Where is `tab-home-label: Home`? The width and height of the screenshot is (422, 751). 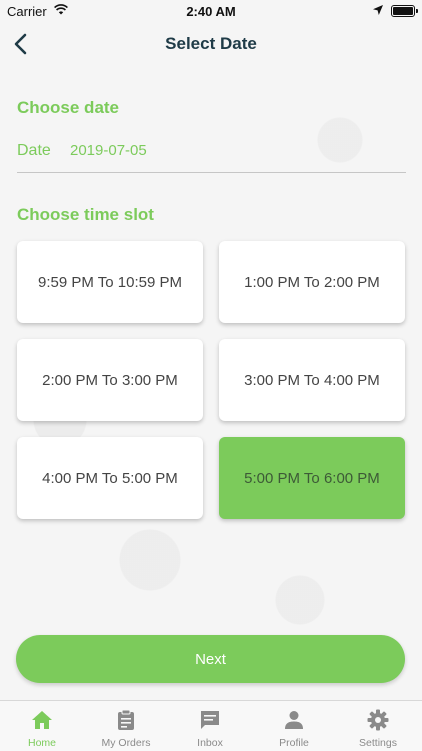 tab-home-label: Home is located at coordinates (41, 743).